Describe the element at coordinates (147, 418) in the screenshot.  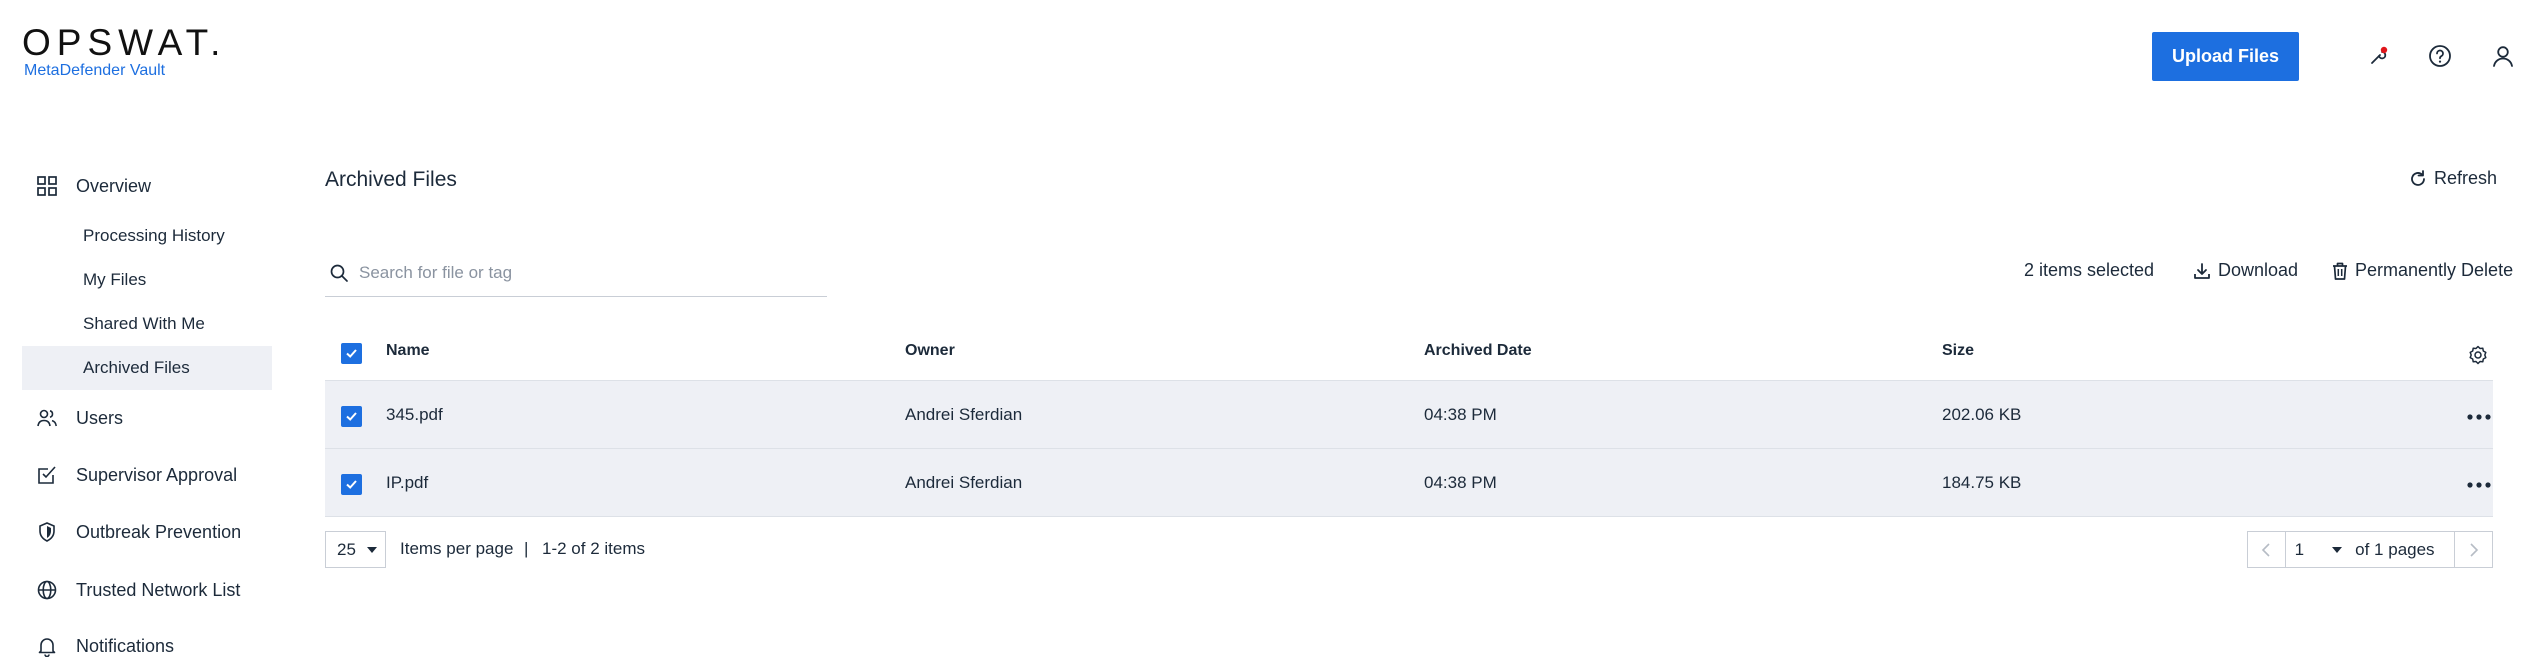
I see `sidebar-item-users: Users` at that location.